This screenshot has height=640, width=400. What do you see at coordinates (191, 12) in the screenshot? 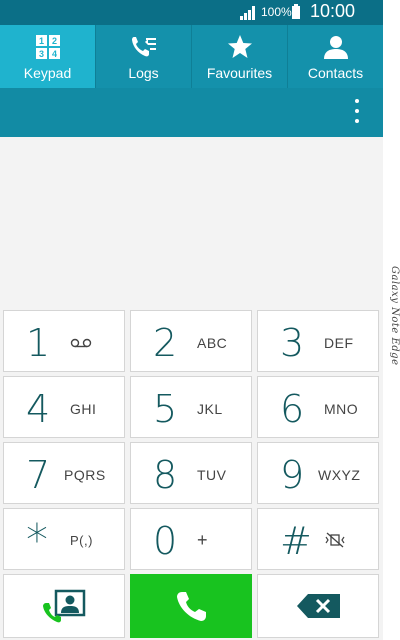
I see `status-bar: 100% 10:00` at bounding box center [191, 12].